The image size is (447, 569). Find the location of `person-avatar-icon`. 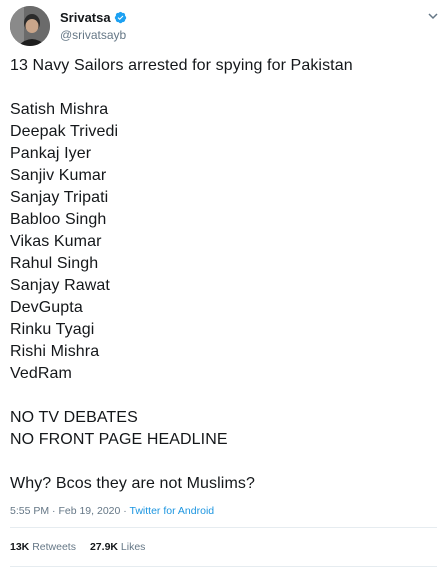

person-avatar-icon is located at coordinates (30, 26).